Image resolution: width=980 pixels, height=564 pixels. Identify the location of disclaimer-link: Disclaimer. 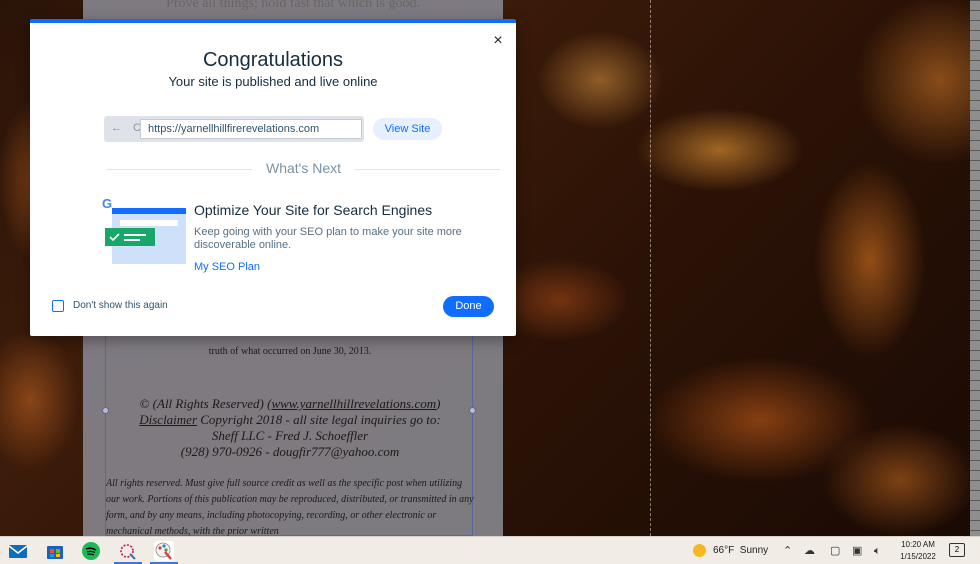
(168, 419).